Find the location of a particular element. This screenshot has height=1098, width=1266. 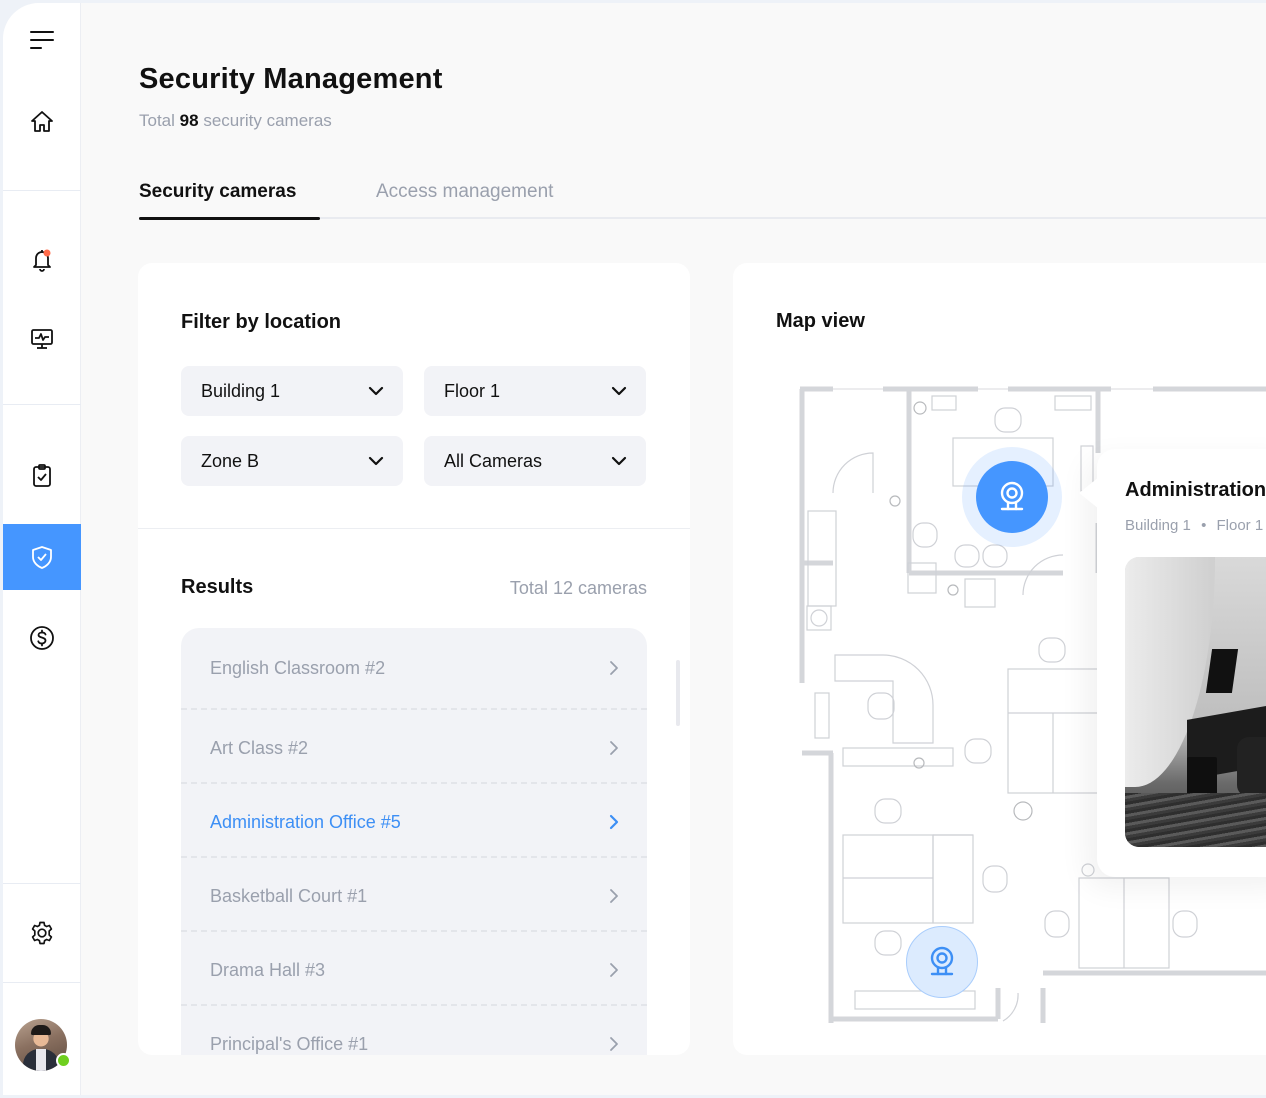

sidebar-item-notifications is located at coordinates (42, 260).